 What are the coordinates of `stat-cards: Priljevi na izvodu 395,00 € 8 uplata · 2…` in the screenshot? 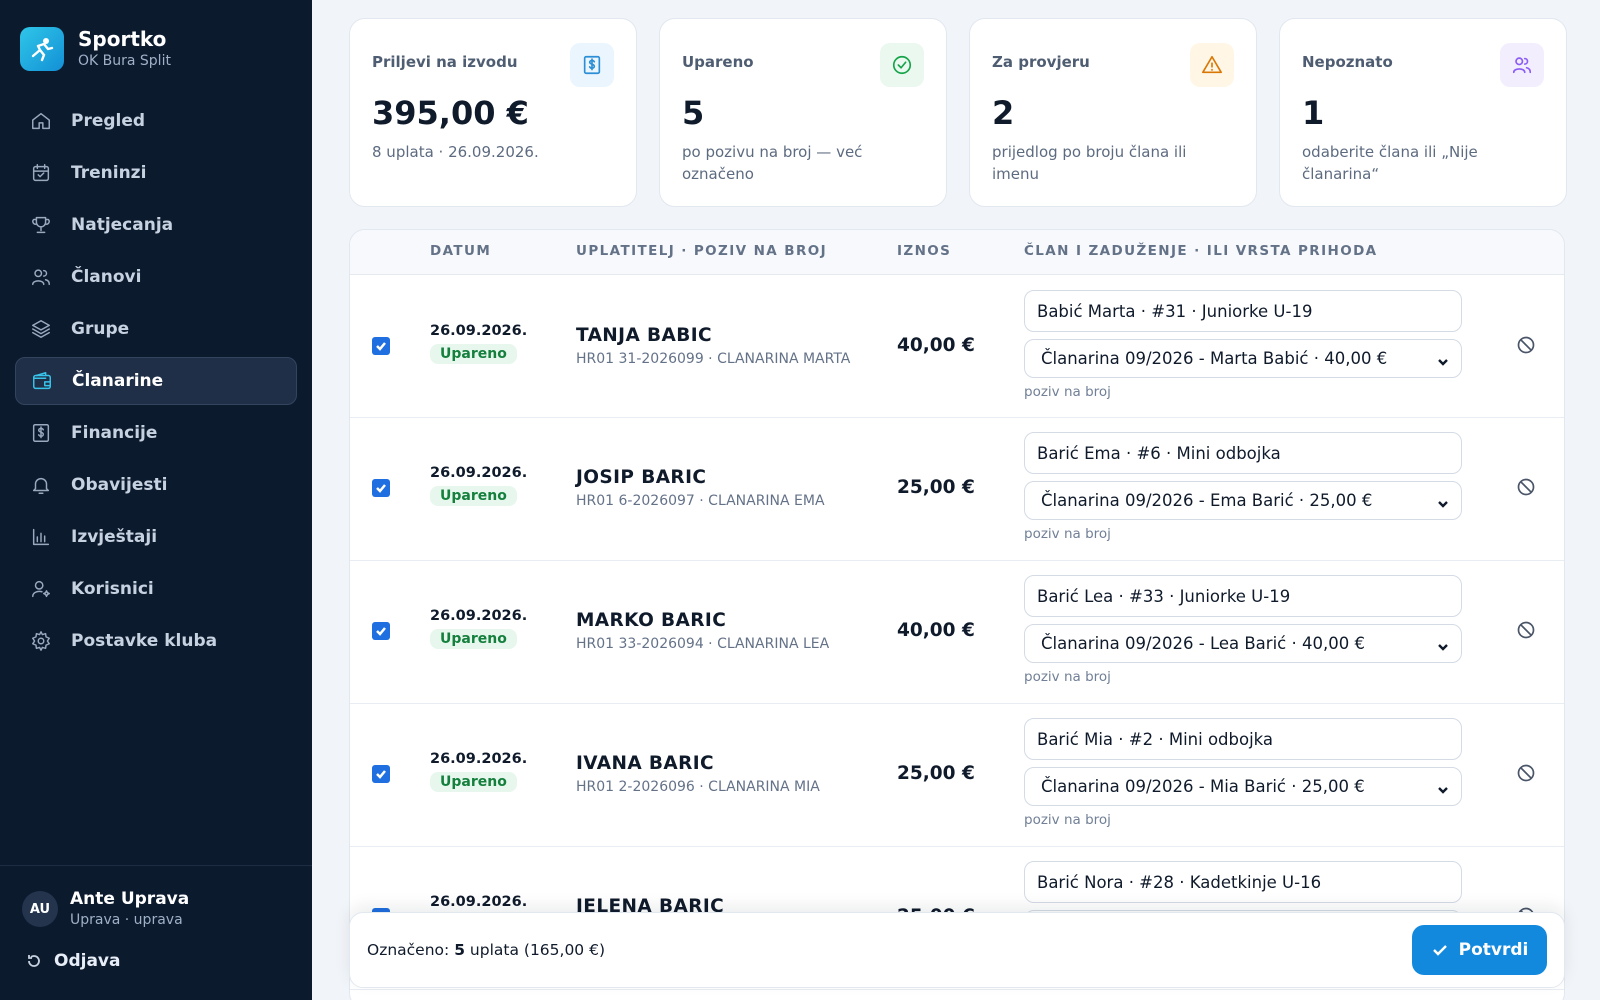 It's located at (958, 112).